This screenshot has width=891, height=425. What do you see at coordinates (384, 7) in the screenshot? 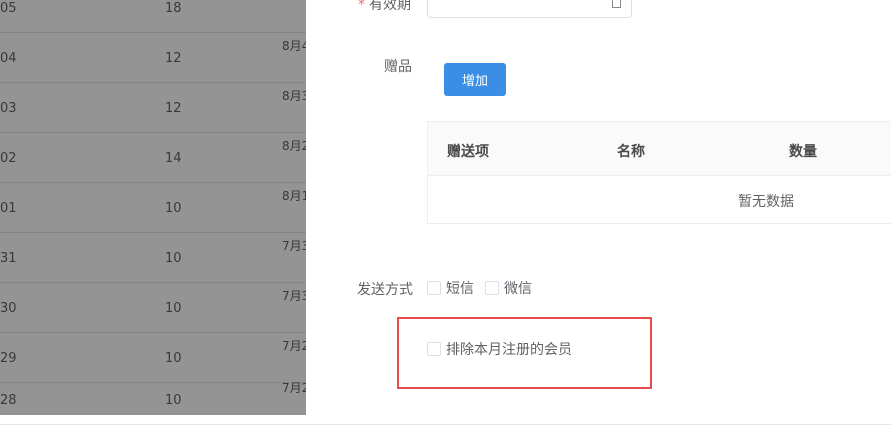
I see `validity-label: * 有效期` at bounding box center [384, 7].